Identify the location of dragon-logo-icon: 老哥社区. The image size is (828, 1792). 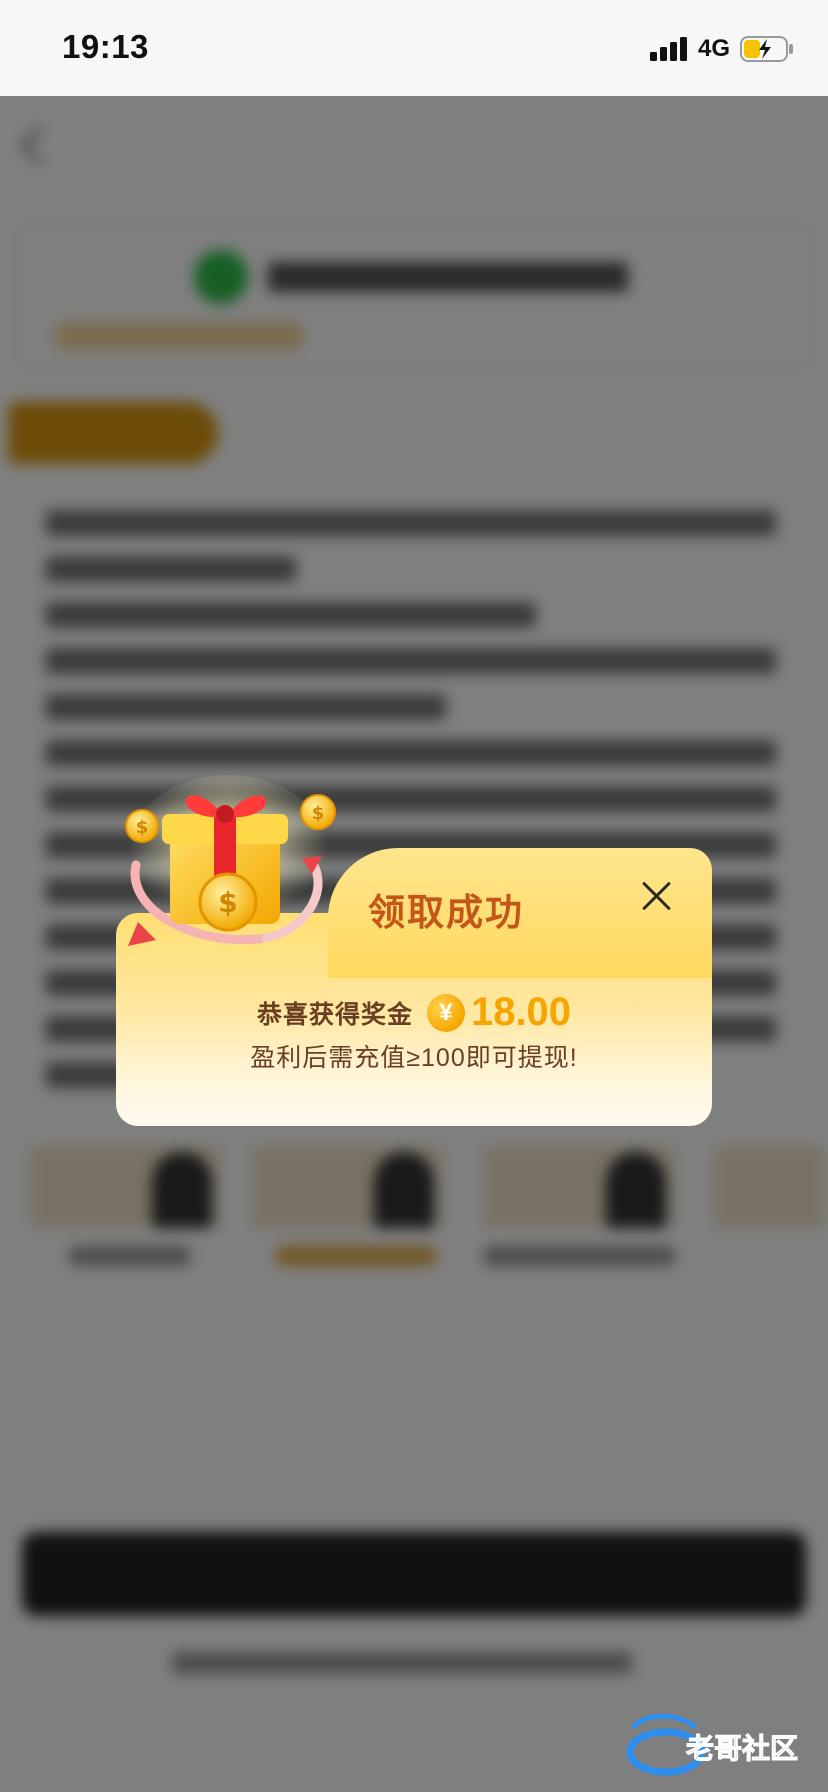
(712, 1744).